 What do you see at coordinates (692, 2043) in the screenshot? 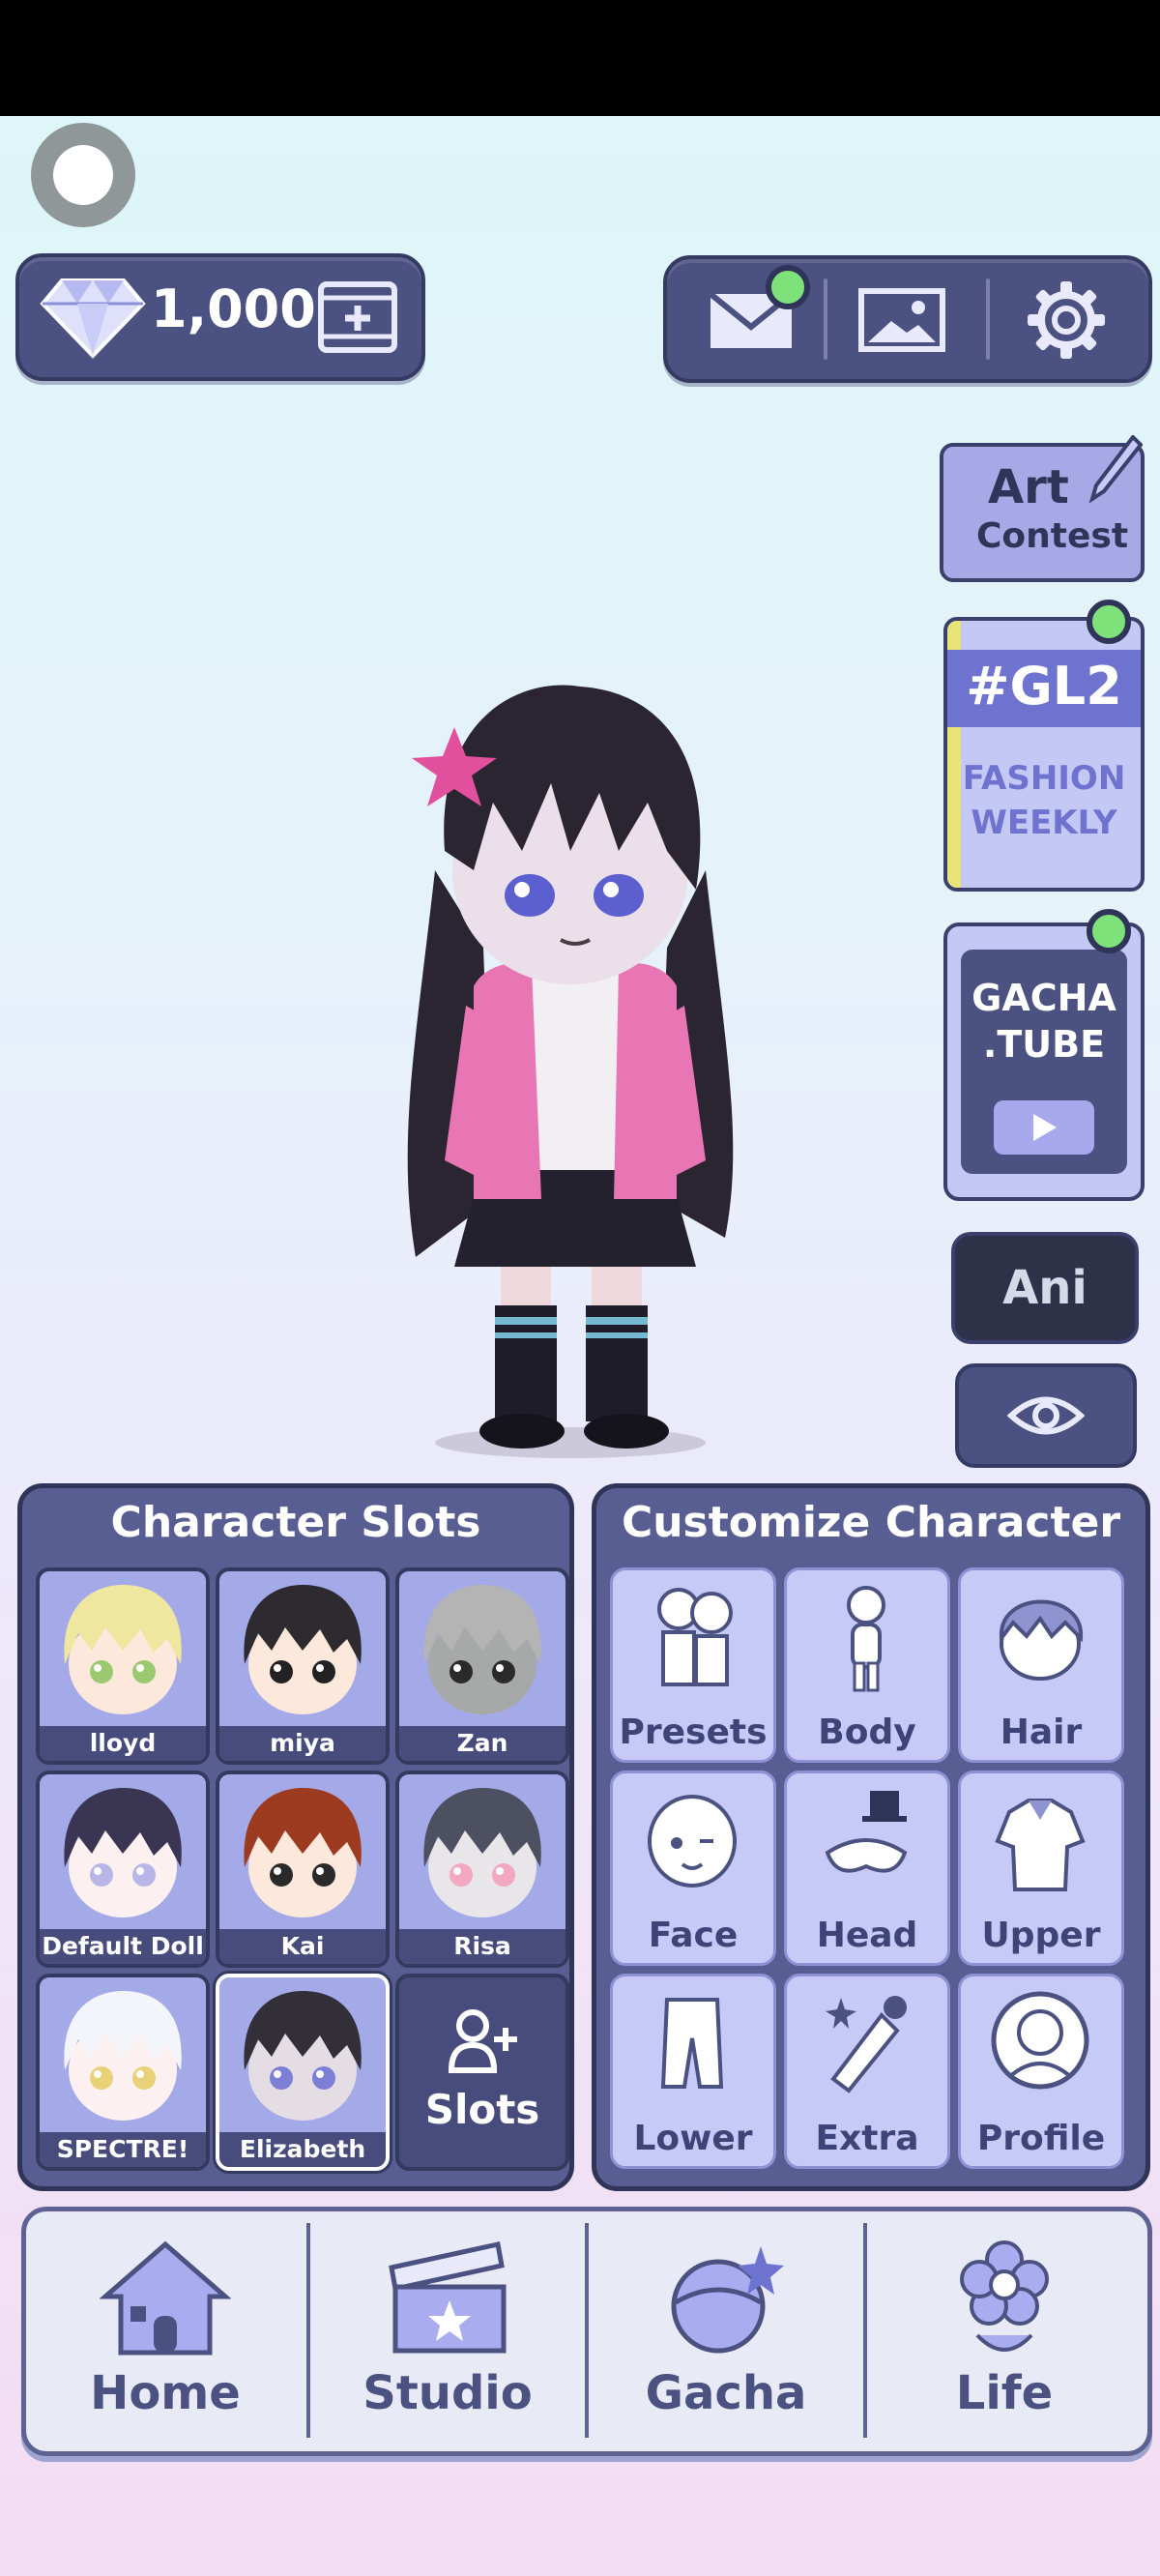
I see `lower-icon` at bounding box center [692, 2043].